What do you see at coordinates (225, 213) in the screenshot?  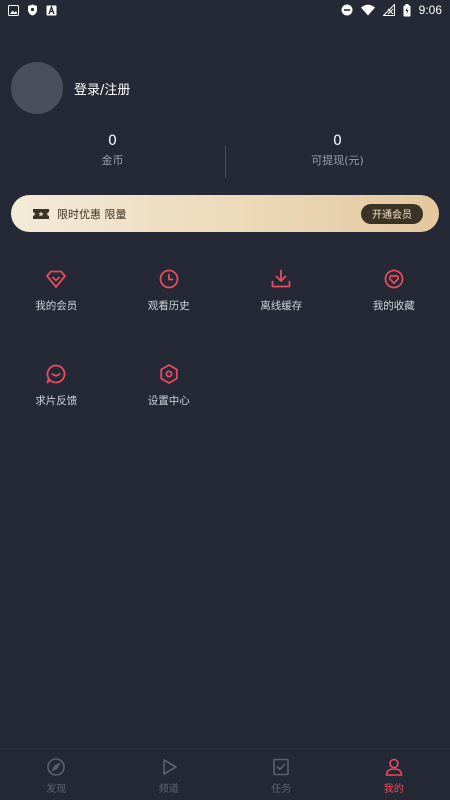 I see `vip-promo-banner: 限时优惠 限量 开通会员` at bounding box center [225, 213].